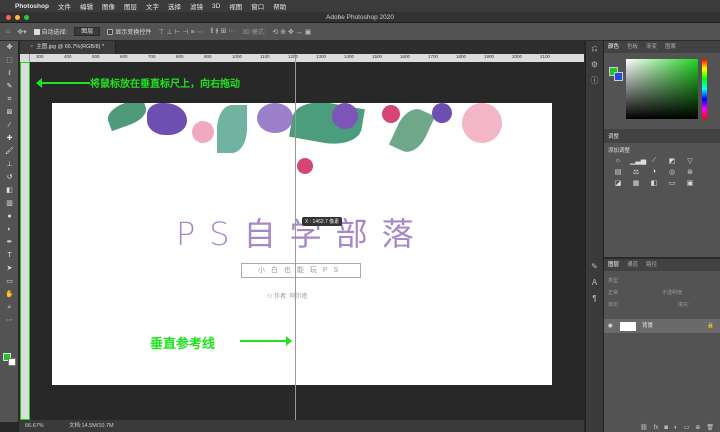  What do you see at coordinates (223, 31) in the screenshot?
I see `distribute-icons: ⫴ ⫵ ⊞ ⋯` at bounding box center [223, 31].